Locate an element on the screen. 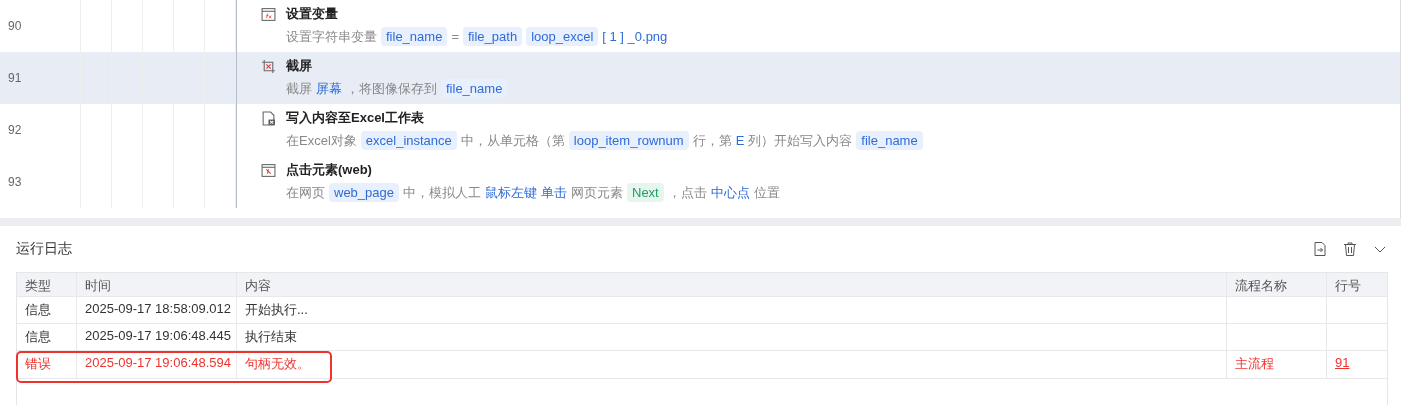 The height and width of the screenshot is (405, 1401). step-title: 设置变量 is located at coordinates (312, 14).